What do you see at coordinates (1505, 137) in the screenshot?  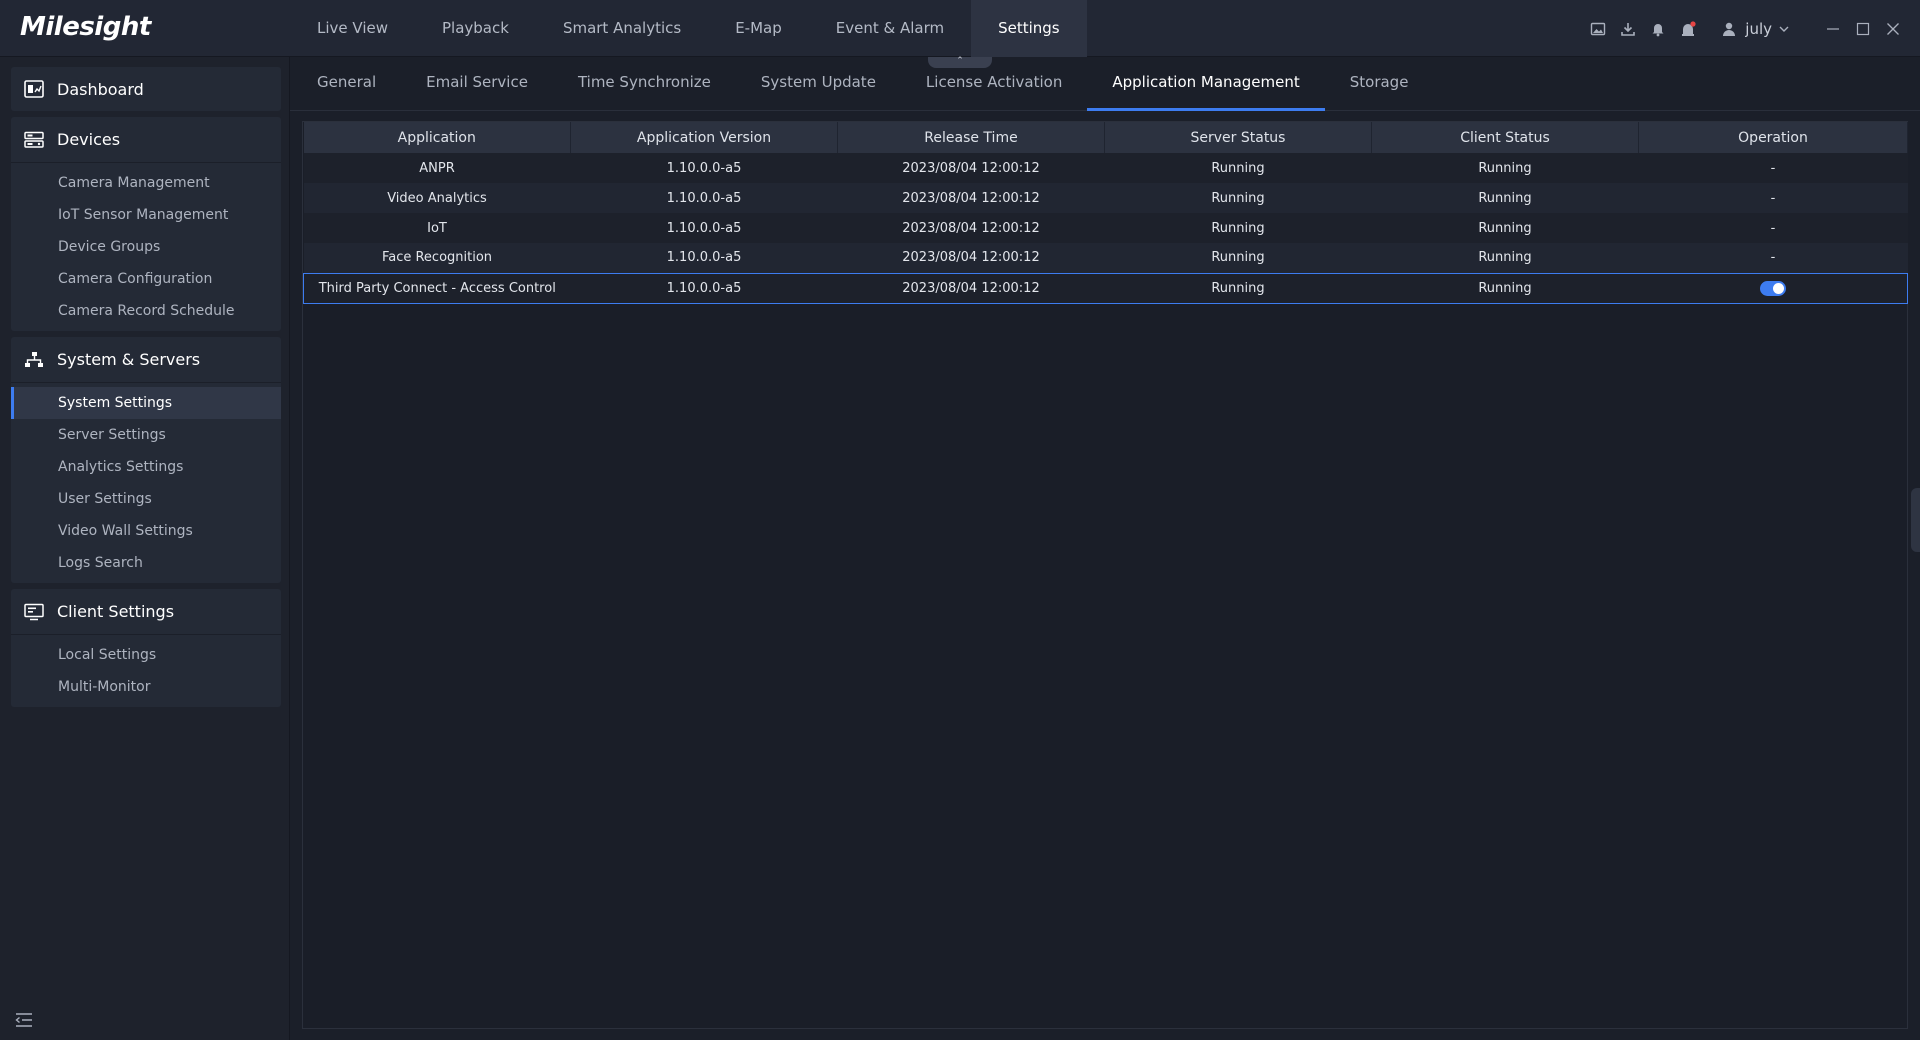 I see `column-header-client-status: Client Status` at bounding box center [1505, 137].